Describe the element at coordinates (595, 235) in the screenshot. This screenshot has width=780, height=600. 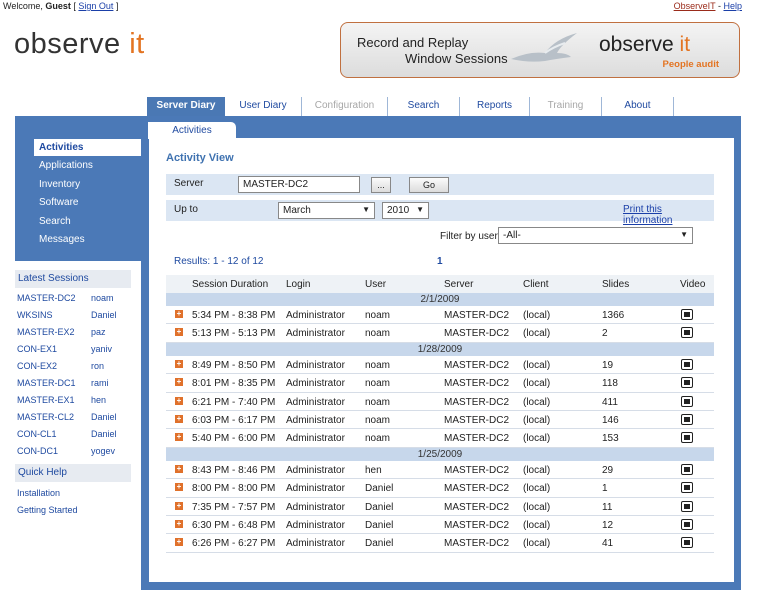
I see `user-filter-select: -All- ▼` at that location.